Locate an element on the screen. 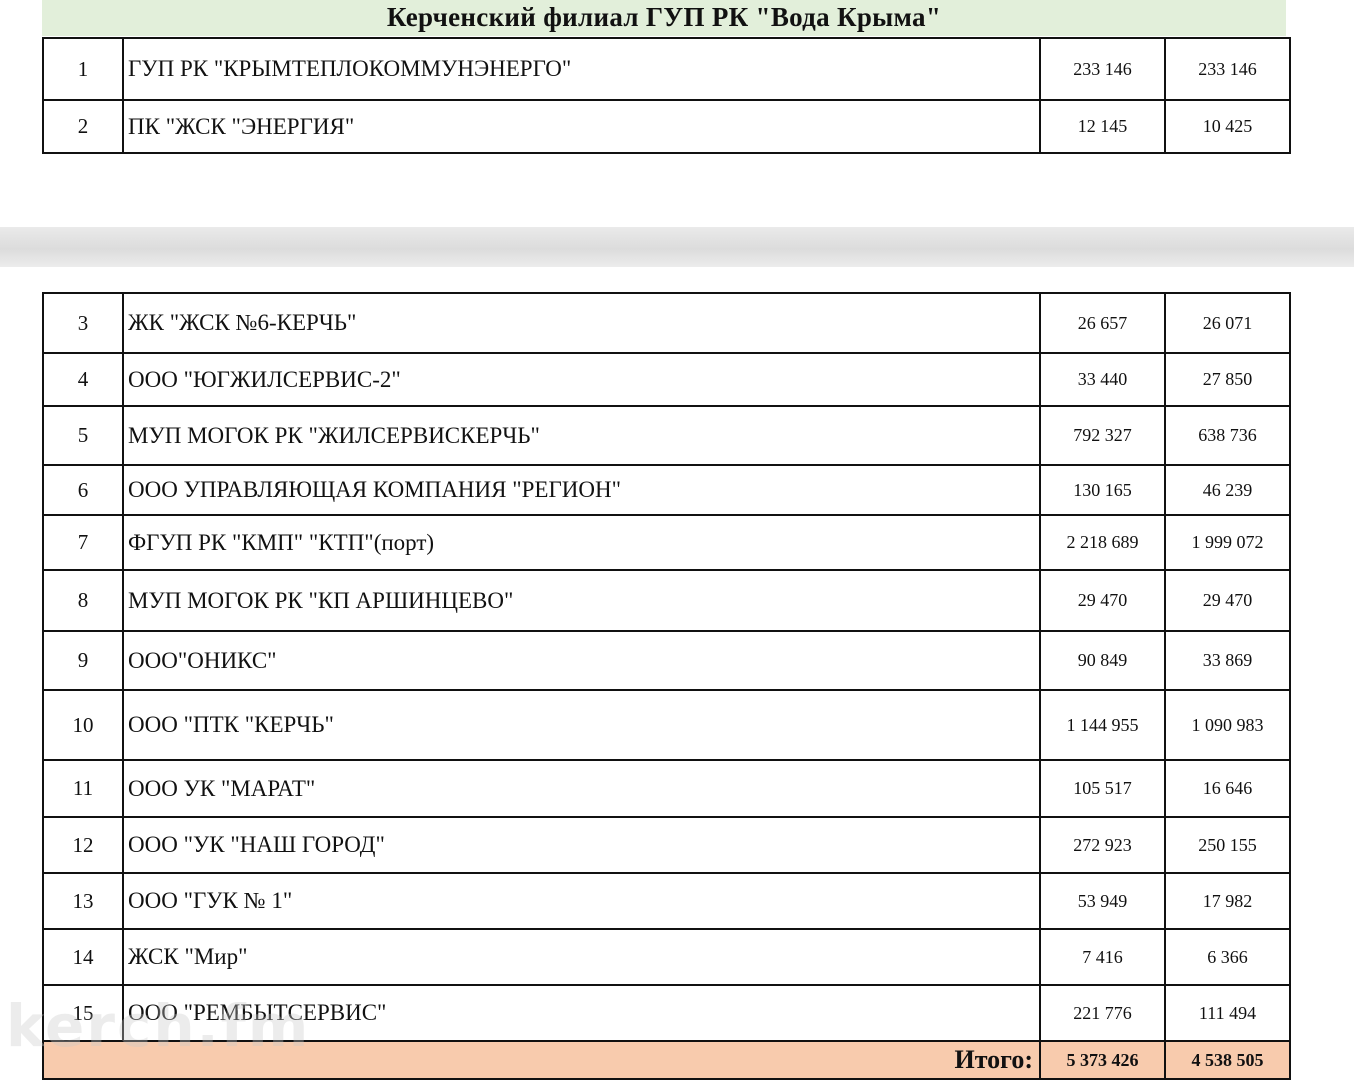 The height and width of the screenshot is (1080, 1354). organization-name: ФГУП РК "КМП" "КТП"(порт) is located at coordinates (581, 542).